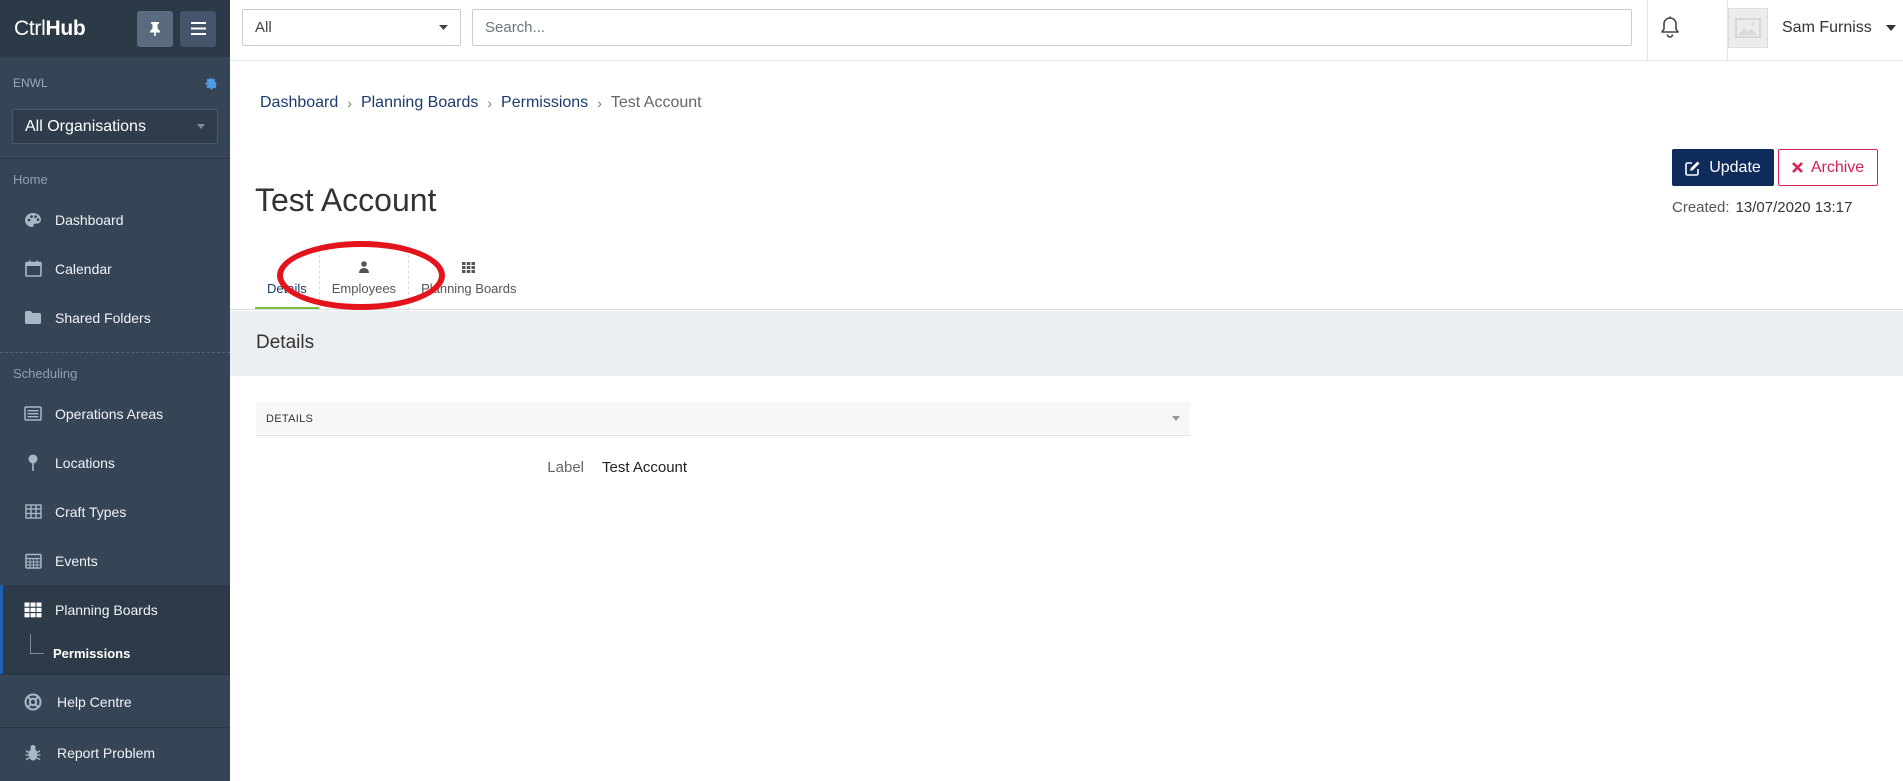 This screenshot has height=781, width=1903. What do you see at coordinates (1797, 167) in the screenshot?
I see `close-icon` at bounding box center [1797, 167].